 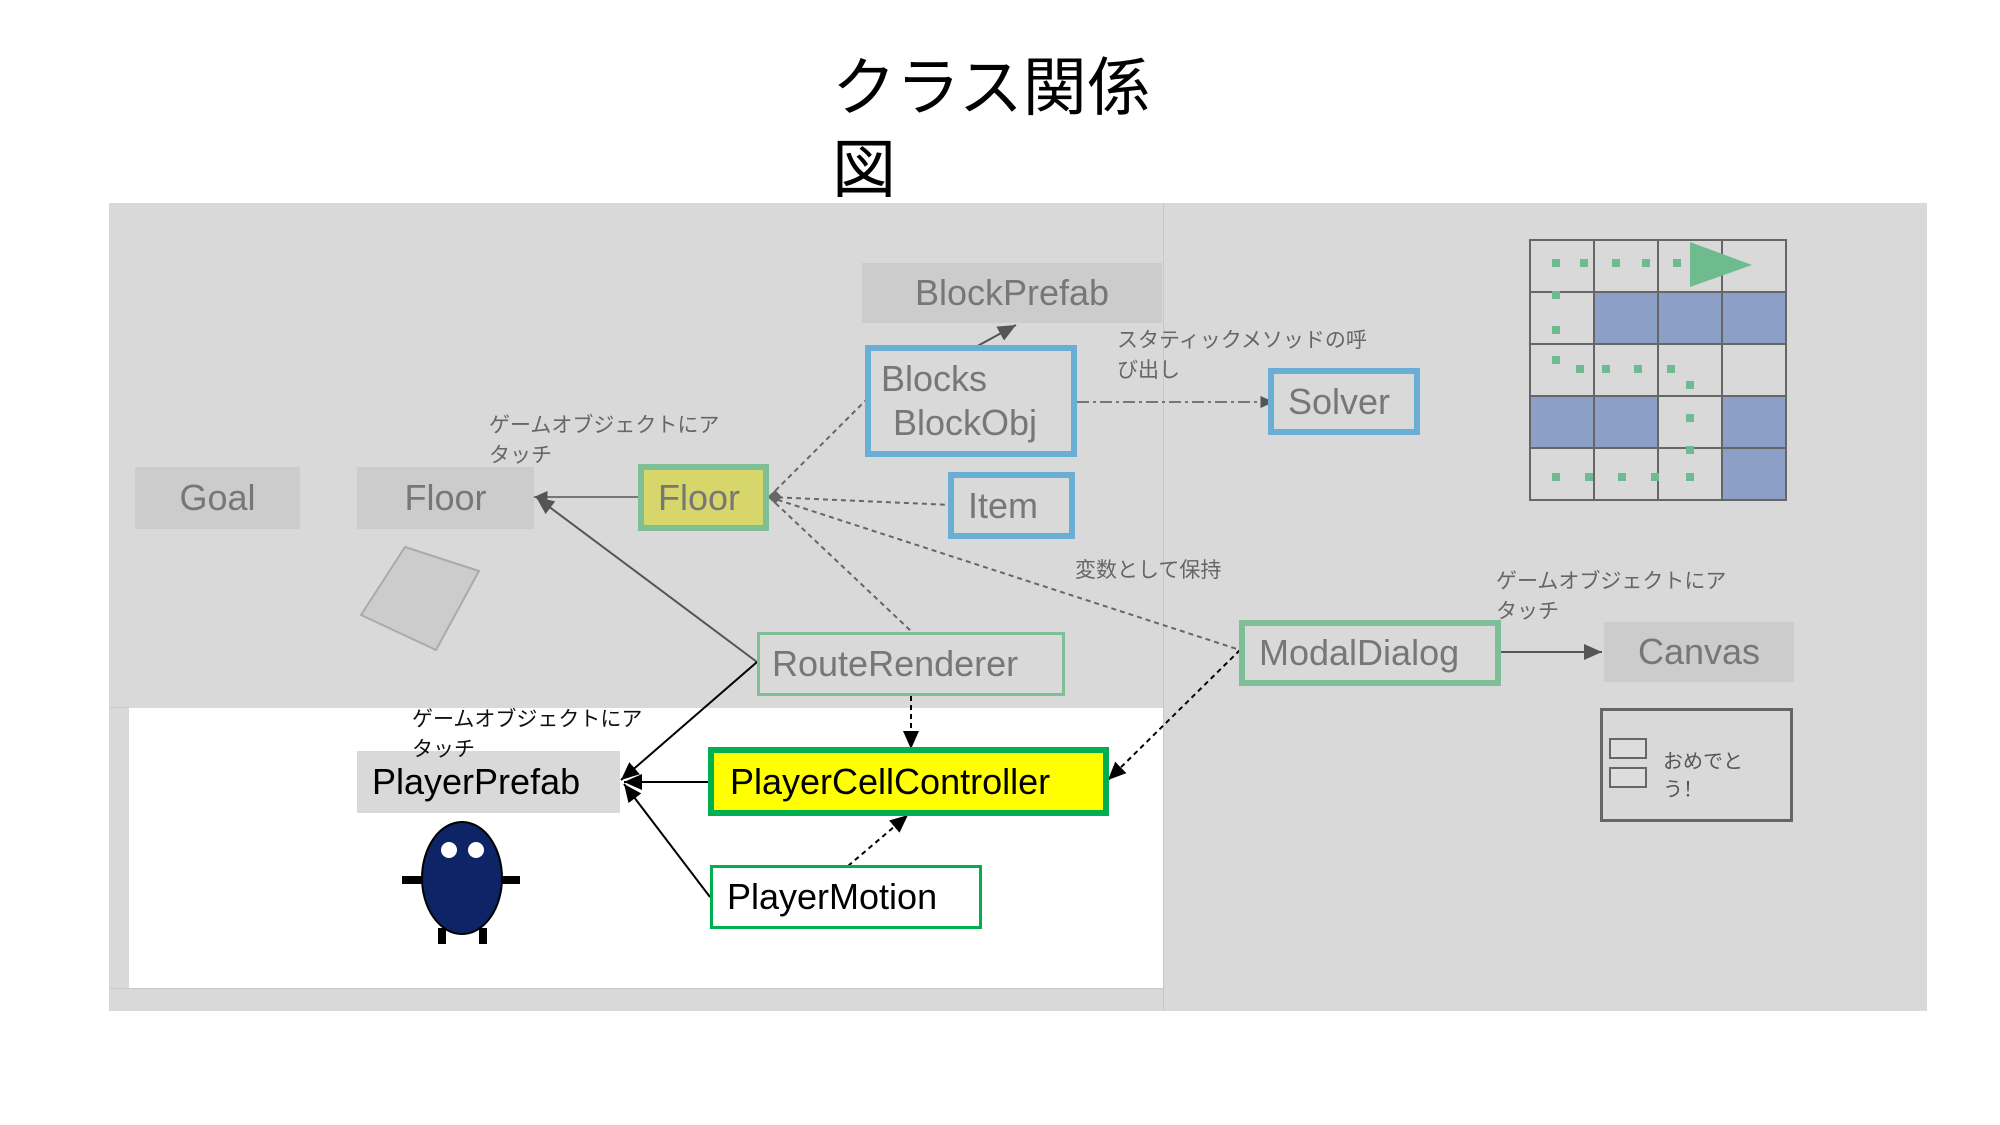 I want to click on dialog-preview: おめでとう！, so click(x=1696, y=765).